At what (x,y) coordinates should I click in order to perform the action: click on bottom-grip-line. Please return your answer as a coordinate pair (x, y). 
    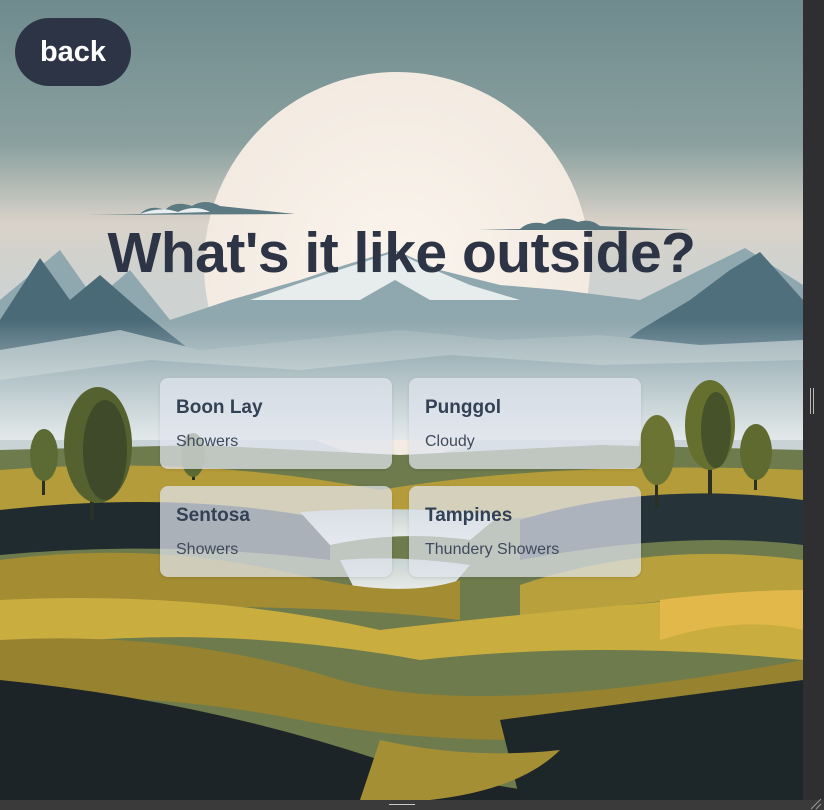
    Looking at the image, I should click on (402, 804).